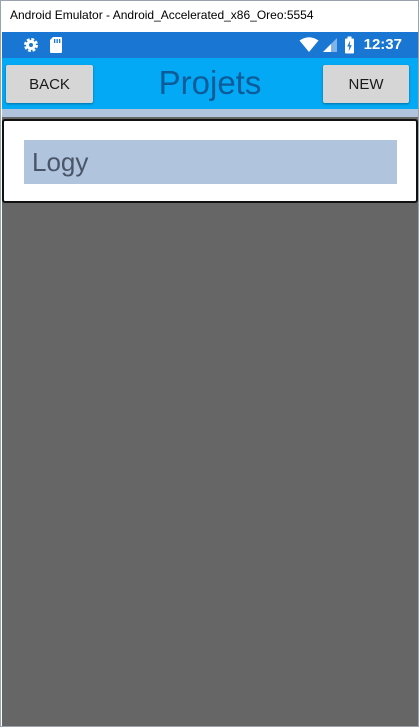  What do you see at coordinates (210, 45) in the screenshot?
I see `status-bar: 12:37` at bounding box center [210, 45].